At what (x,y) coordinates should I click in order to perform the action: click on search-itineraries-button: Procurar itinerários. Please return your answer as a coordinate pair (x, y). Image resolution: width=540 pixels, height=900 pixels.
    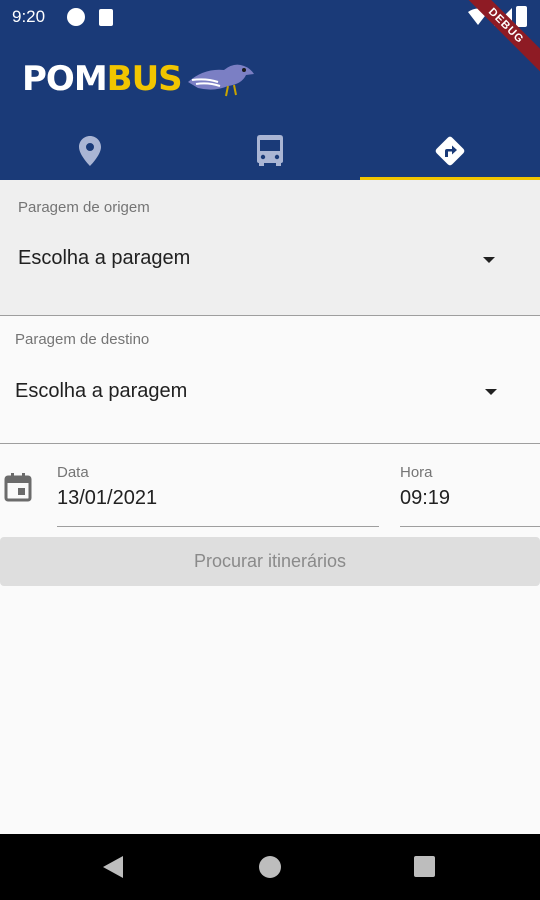
    Looking at the image, I should click on (270, 561).